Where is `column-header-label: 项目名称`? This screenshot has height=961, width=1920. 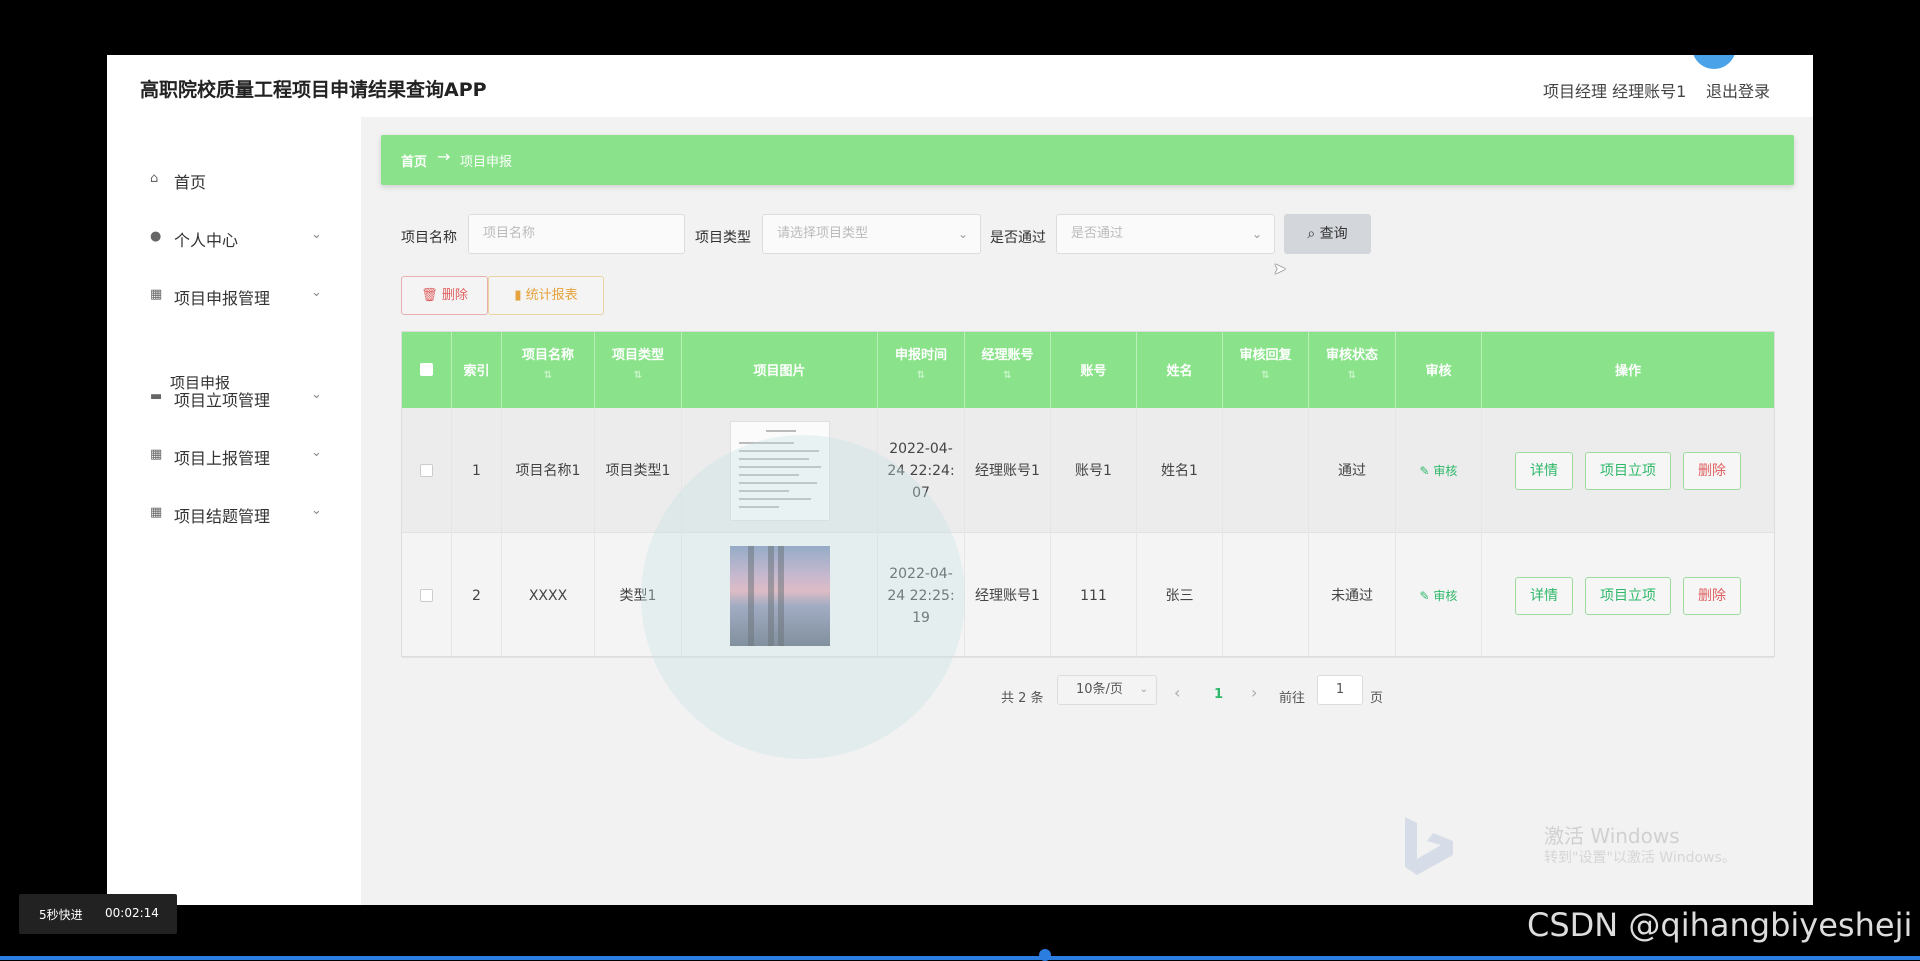
column-header-label: 项目名称 is located at coordinates (547, 355).